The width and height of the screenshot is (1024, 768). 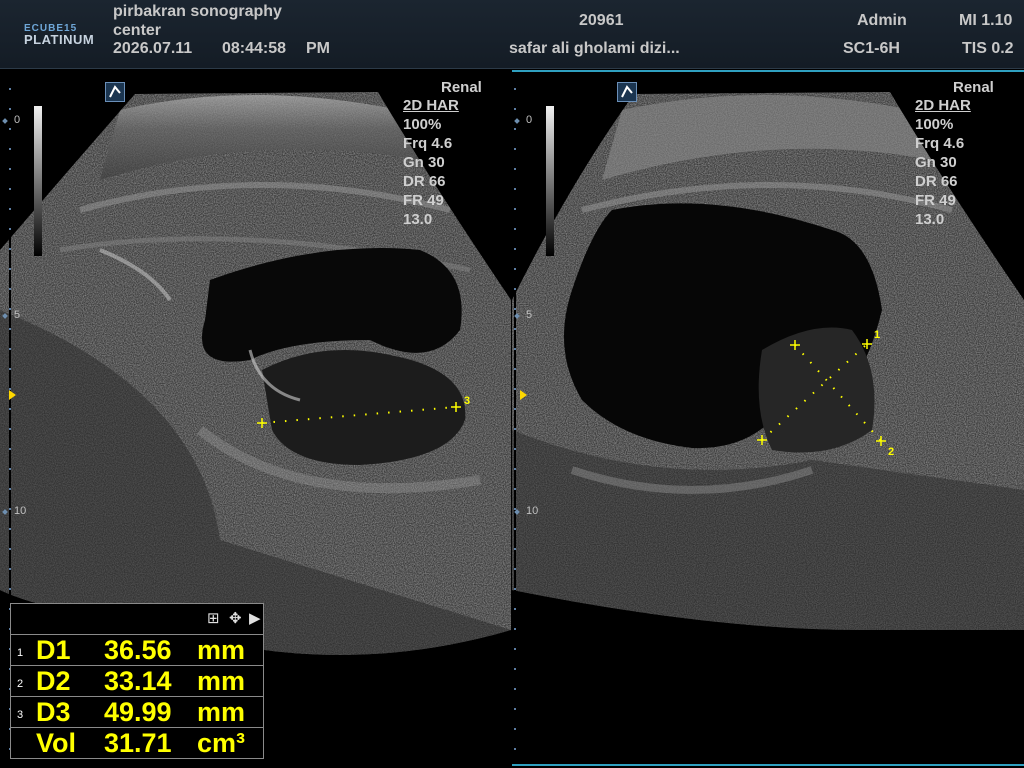 I want to click on depth-scale, so click(x=515, y=419).